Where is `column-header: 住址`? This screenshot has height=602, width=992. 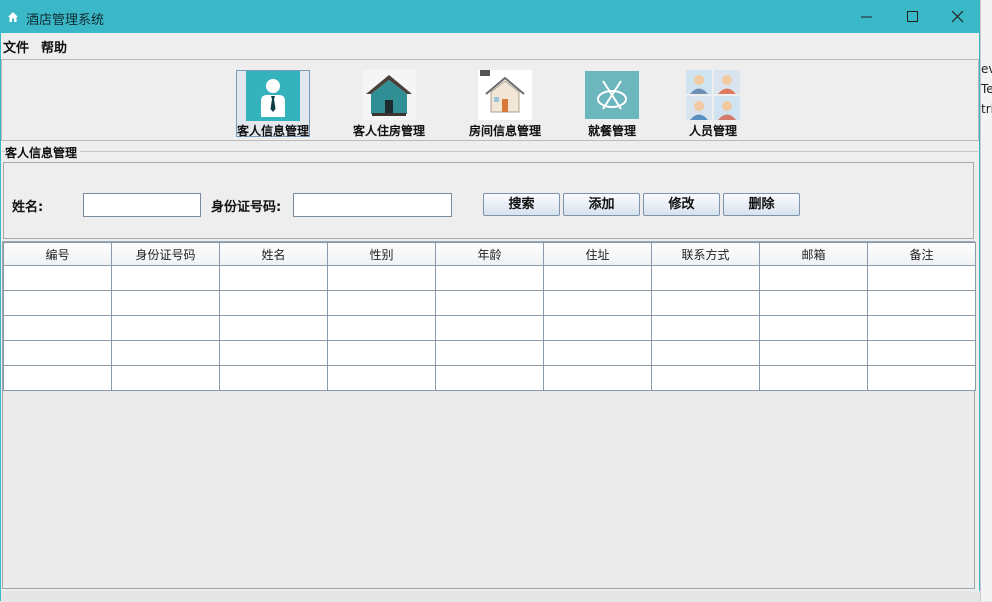 column-header: 住址 is located at coordinates (597, 254).